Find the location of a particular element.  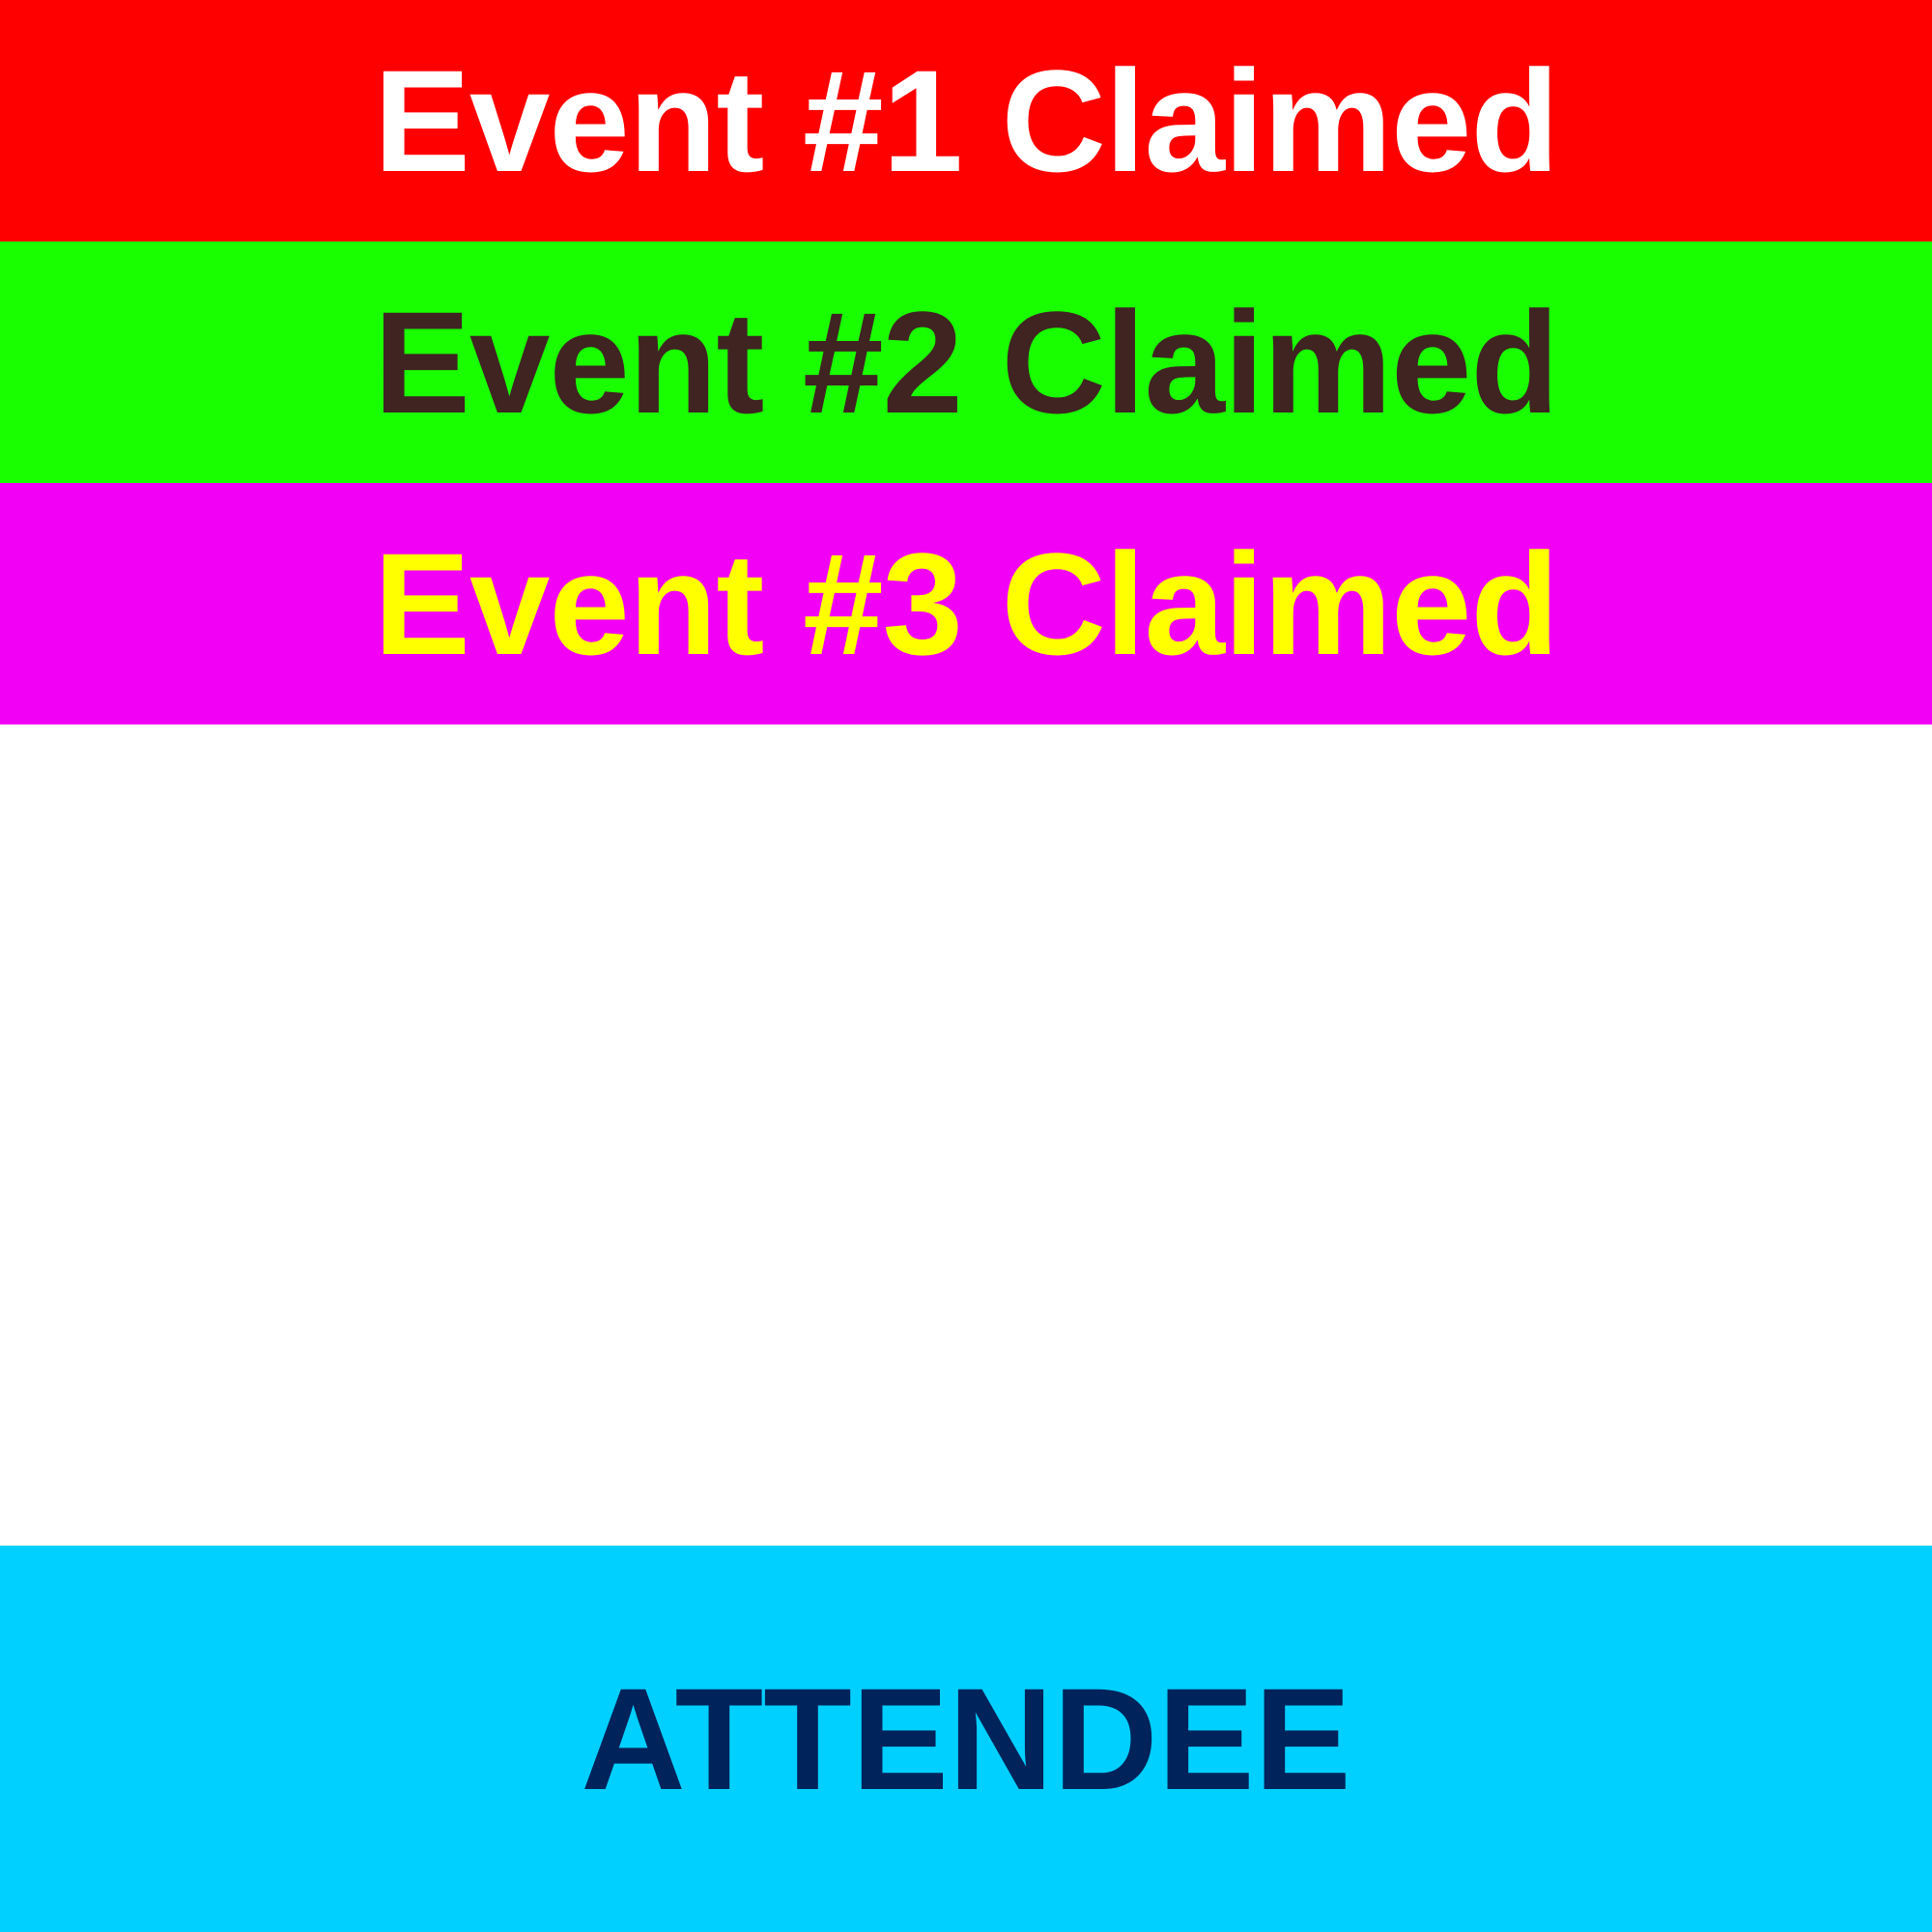

event-1-label: Event #1 Claimed is located at coordinates (966, 120).